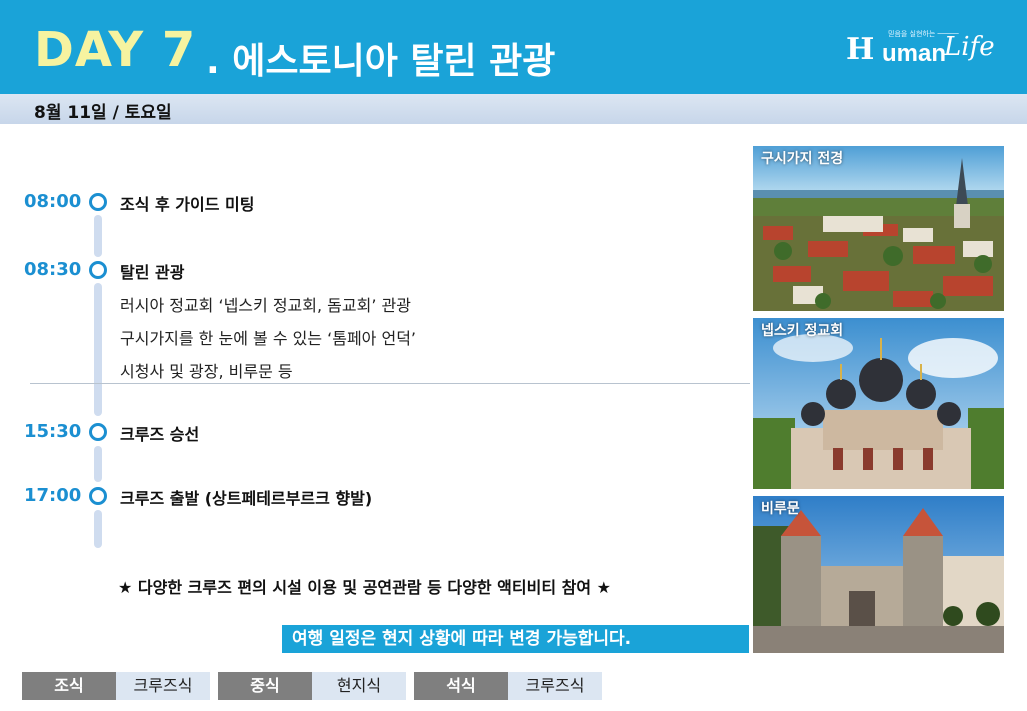 Image resolution: width=1027 pixels, height=711 pixels. I want to click on brand-script: Life, so click(969, 47).